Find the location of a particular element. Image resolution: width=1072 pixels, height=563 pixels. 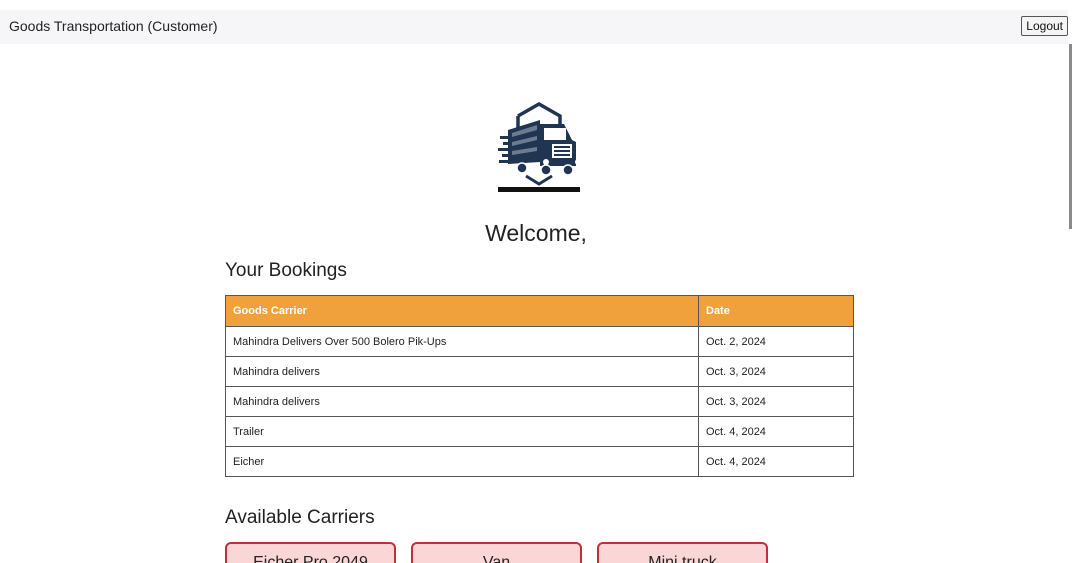

goods-carrier-cell: Eicher is located at coordinates (462, 461).